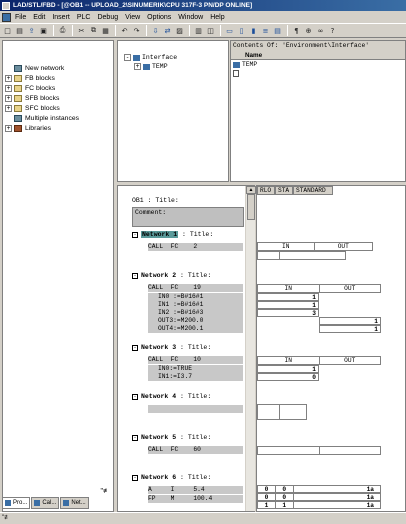 The image size is (406, 524). I want to click on stl-line: IN0:=TRUE, so click(195, 369).